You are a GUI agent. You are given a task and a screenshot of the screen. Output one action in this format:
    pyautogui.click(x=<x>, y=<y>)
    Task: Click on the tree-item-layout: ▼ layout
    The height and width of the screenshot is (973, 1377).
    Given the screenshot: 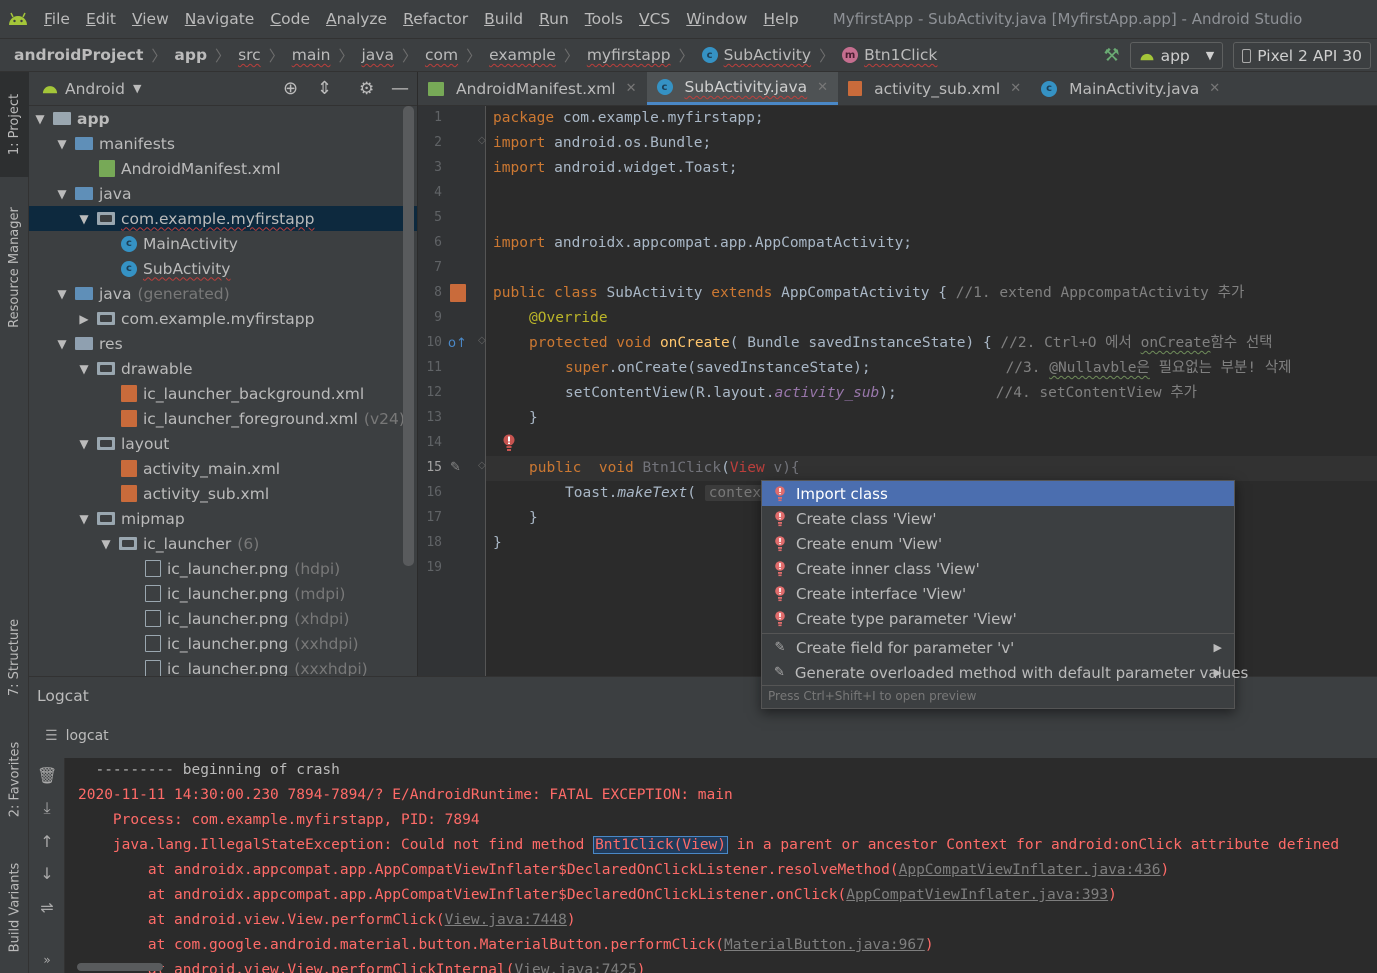 What is the action you would take?
    pyautogui.click(x=223, y=443)
    